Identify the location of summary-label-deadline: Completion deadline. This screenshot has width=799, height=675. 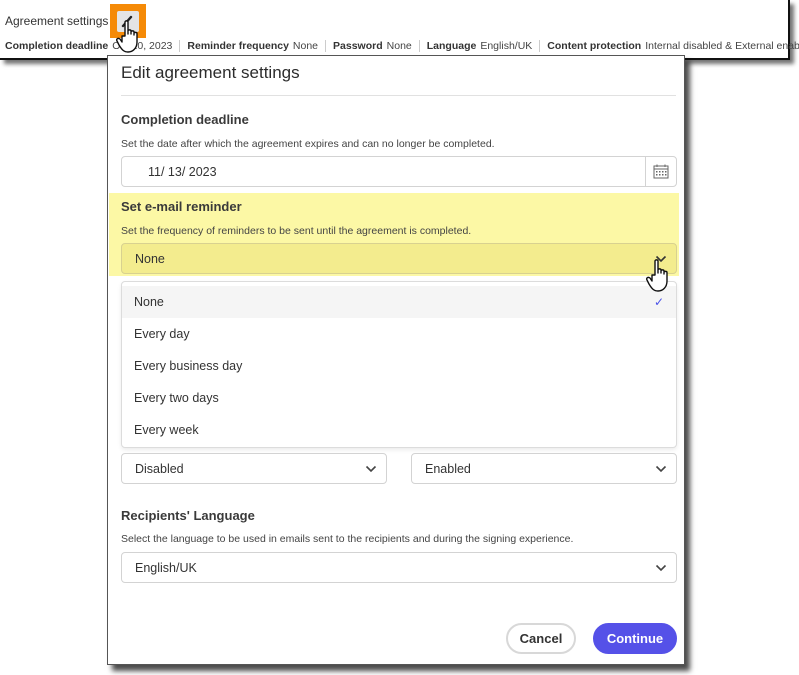
(57, 46).